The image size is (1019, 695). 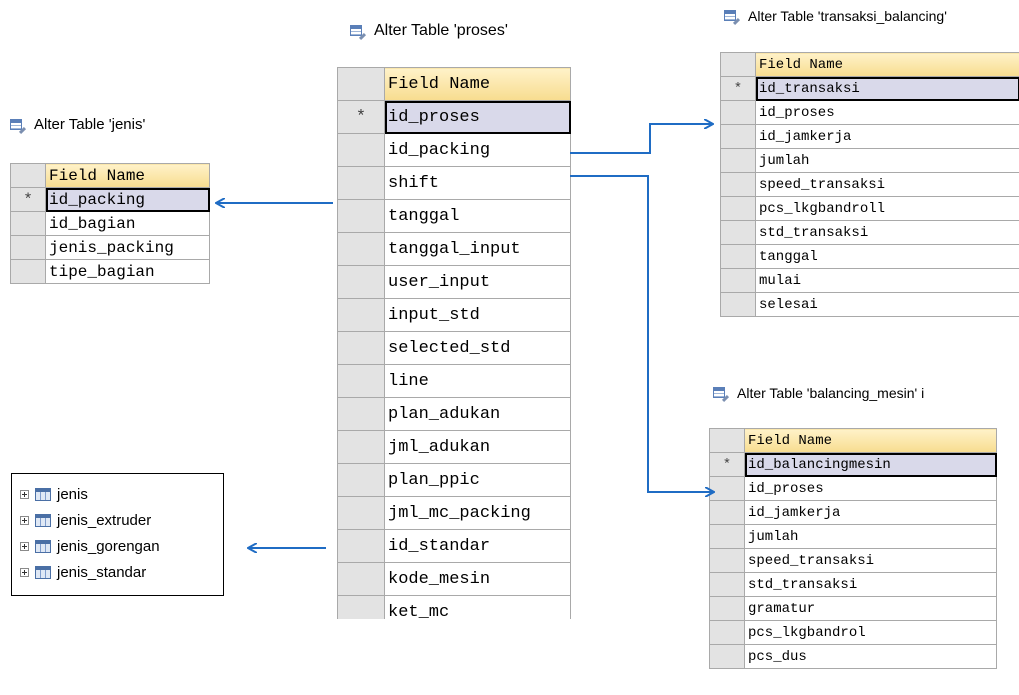 I want to click on arrow-proses-to-transaksi, so click(x=641, y=139).